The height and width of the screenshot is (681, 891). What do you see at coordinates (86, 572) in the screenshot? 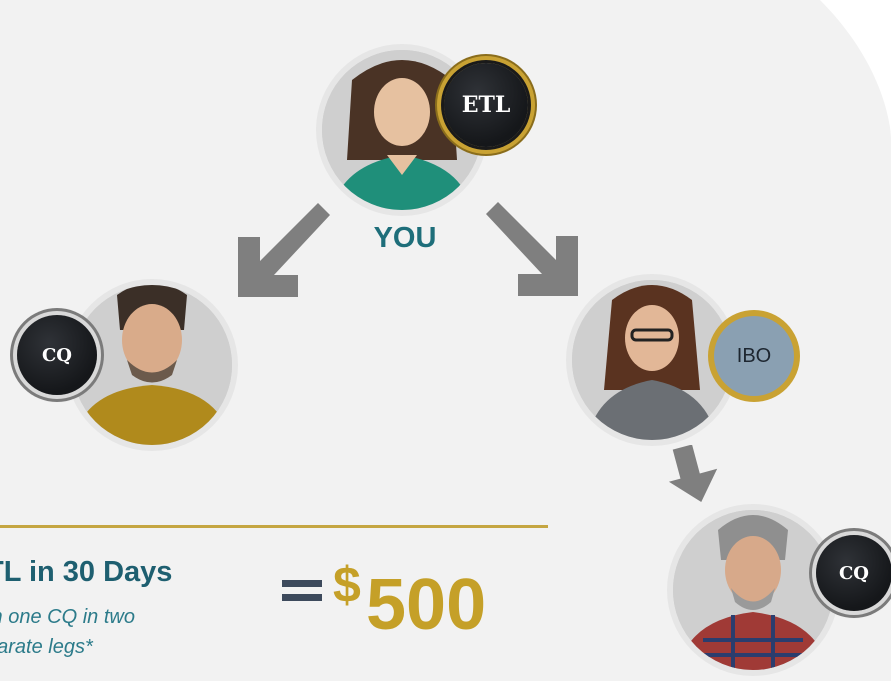
I see `promo-title: TL in 30 Days` at bounding box center [86, 572].